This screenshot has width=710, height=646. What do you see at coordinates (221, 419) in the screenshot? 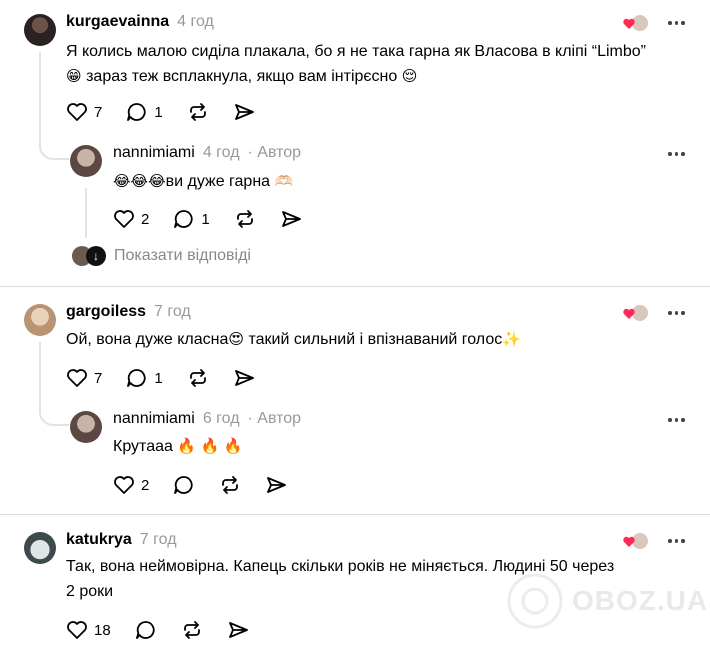
I see `timestamp: 6 год` at bounding box center [221, 419].